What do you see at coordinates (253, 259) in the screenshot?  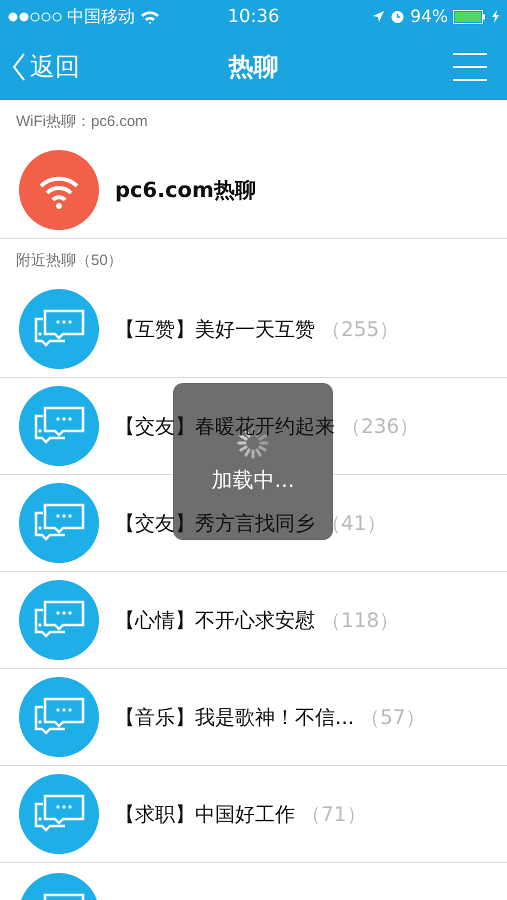 I see `section-header: 附近热聊（50）` at bounding box center [253, 259].